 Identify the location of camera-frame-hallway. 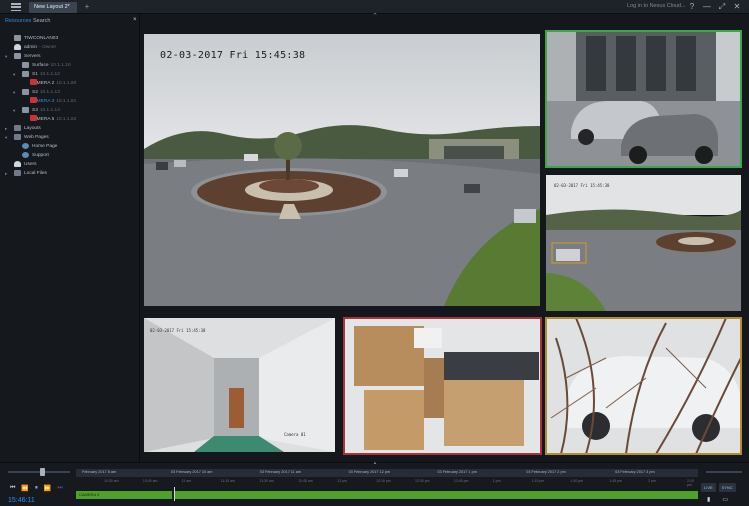
(239, 385).